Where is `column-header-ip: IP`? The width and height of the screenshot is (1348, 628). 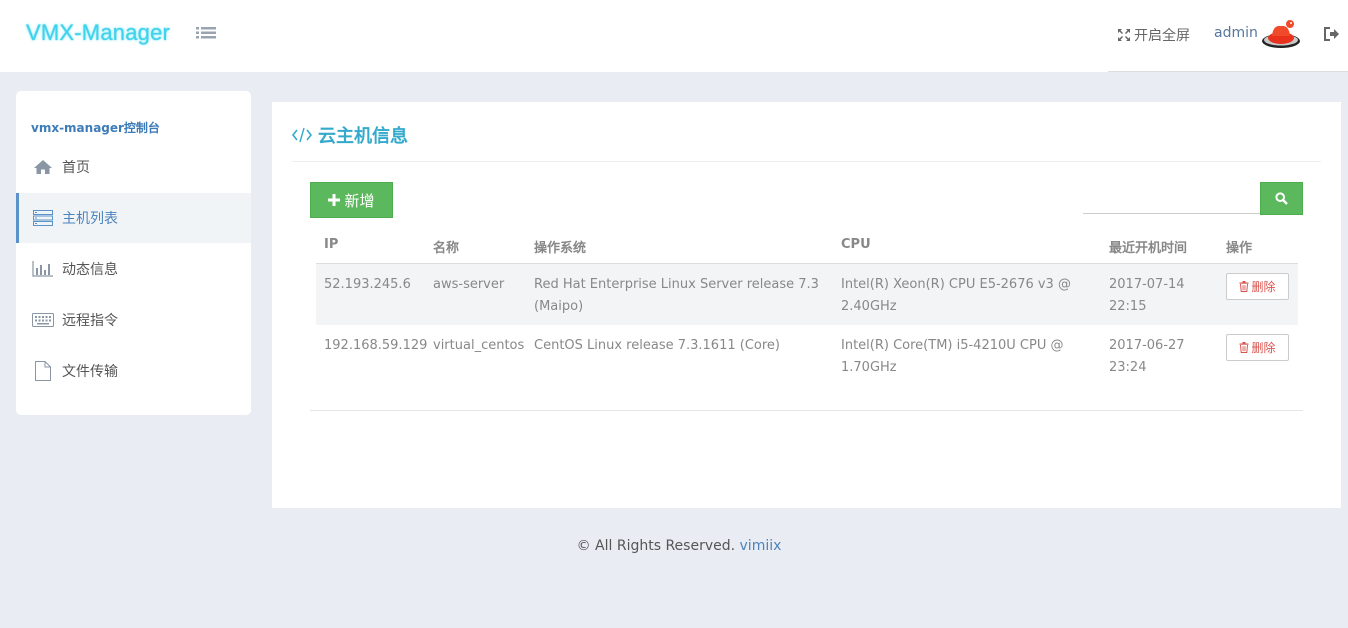
column-header-ip: IP is located at coordinates (331, 244).